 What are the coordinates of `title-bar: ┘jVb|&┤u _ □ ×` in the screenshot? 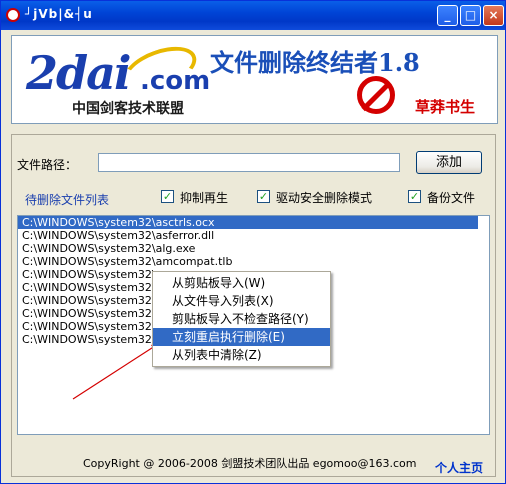 It's located at (253, 15).